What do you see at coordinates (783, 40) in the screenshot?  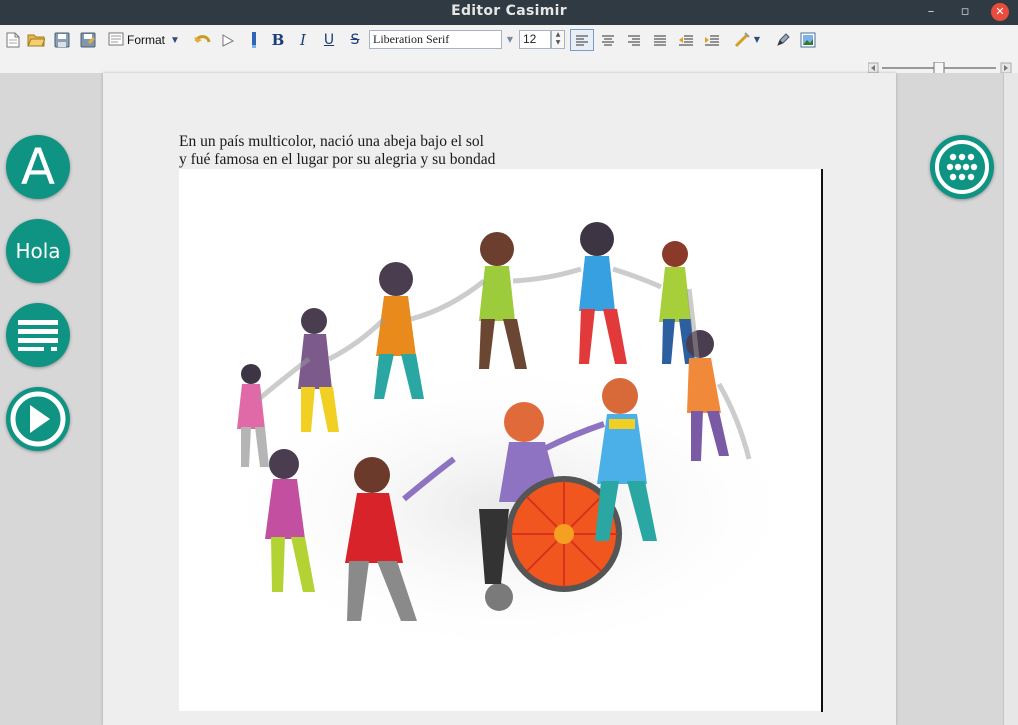 I see `pencil-icon` at bounding box center [783, 40].